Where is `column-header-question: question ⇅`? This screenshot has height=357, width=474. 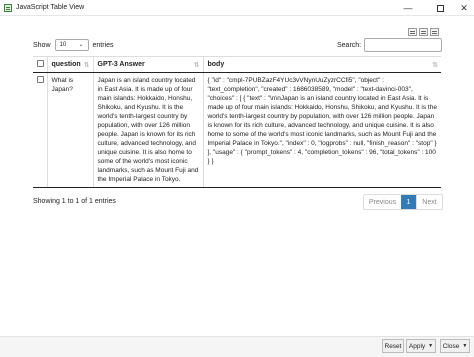
column-header-question: question ⇅ is located at coordinates (69, 64).